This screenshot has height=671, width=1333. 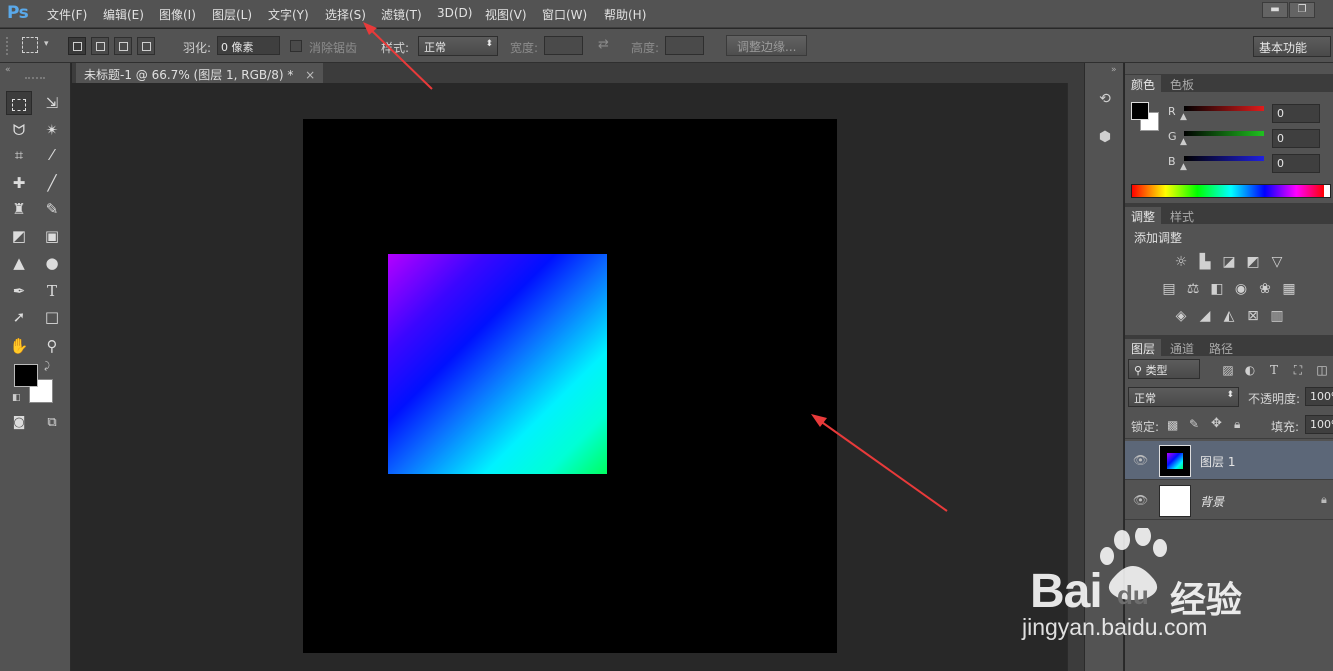 I want to click on add-selection-icon, so click(x=100, y=46).